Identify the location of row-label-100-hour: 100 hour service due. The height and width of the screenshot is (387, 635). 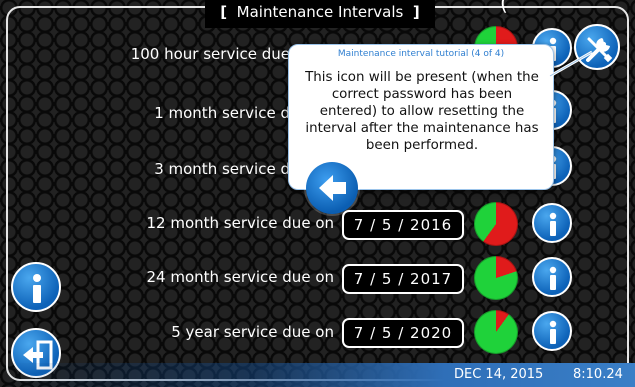
(210, 54).